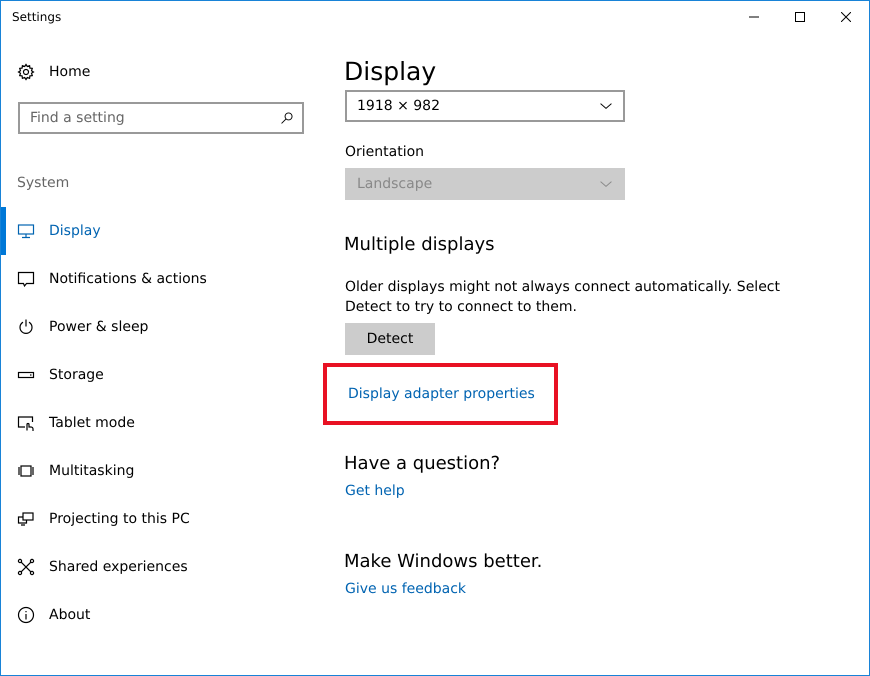  Describe the element at coordinates (151, 375) in the screenshot. I see `sidebar-item: Storage` at that location.